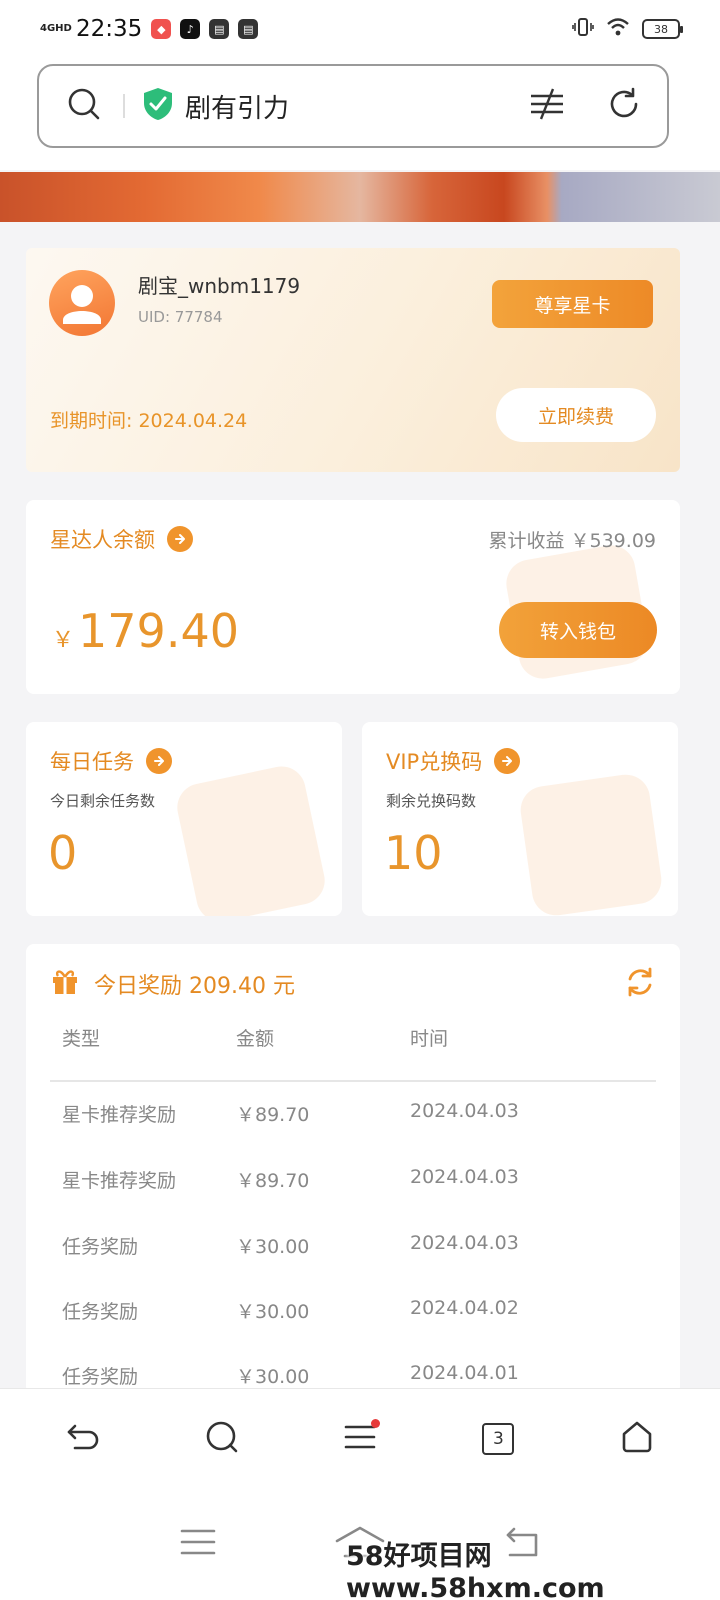  What do you see at coordinates (431, 801) in the screenshot?
I see `vip-code-subtitle: 剩余兑换码数` at bounding box center [431, 801].